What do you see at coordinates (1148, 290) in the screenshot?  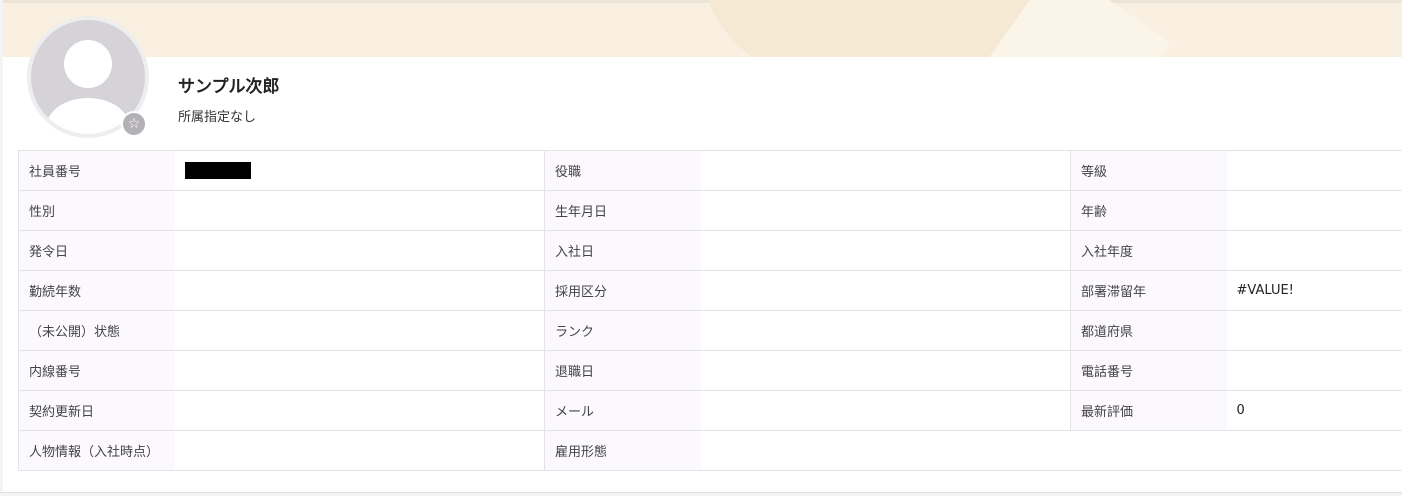 I see `field-label: 部署滞留年` at bounding box center [1148, 290].